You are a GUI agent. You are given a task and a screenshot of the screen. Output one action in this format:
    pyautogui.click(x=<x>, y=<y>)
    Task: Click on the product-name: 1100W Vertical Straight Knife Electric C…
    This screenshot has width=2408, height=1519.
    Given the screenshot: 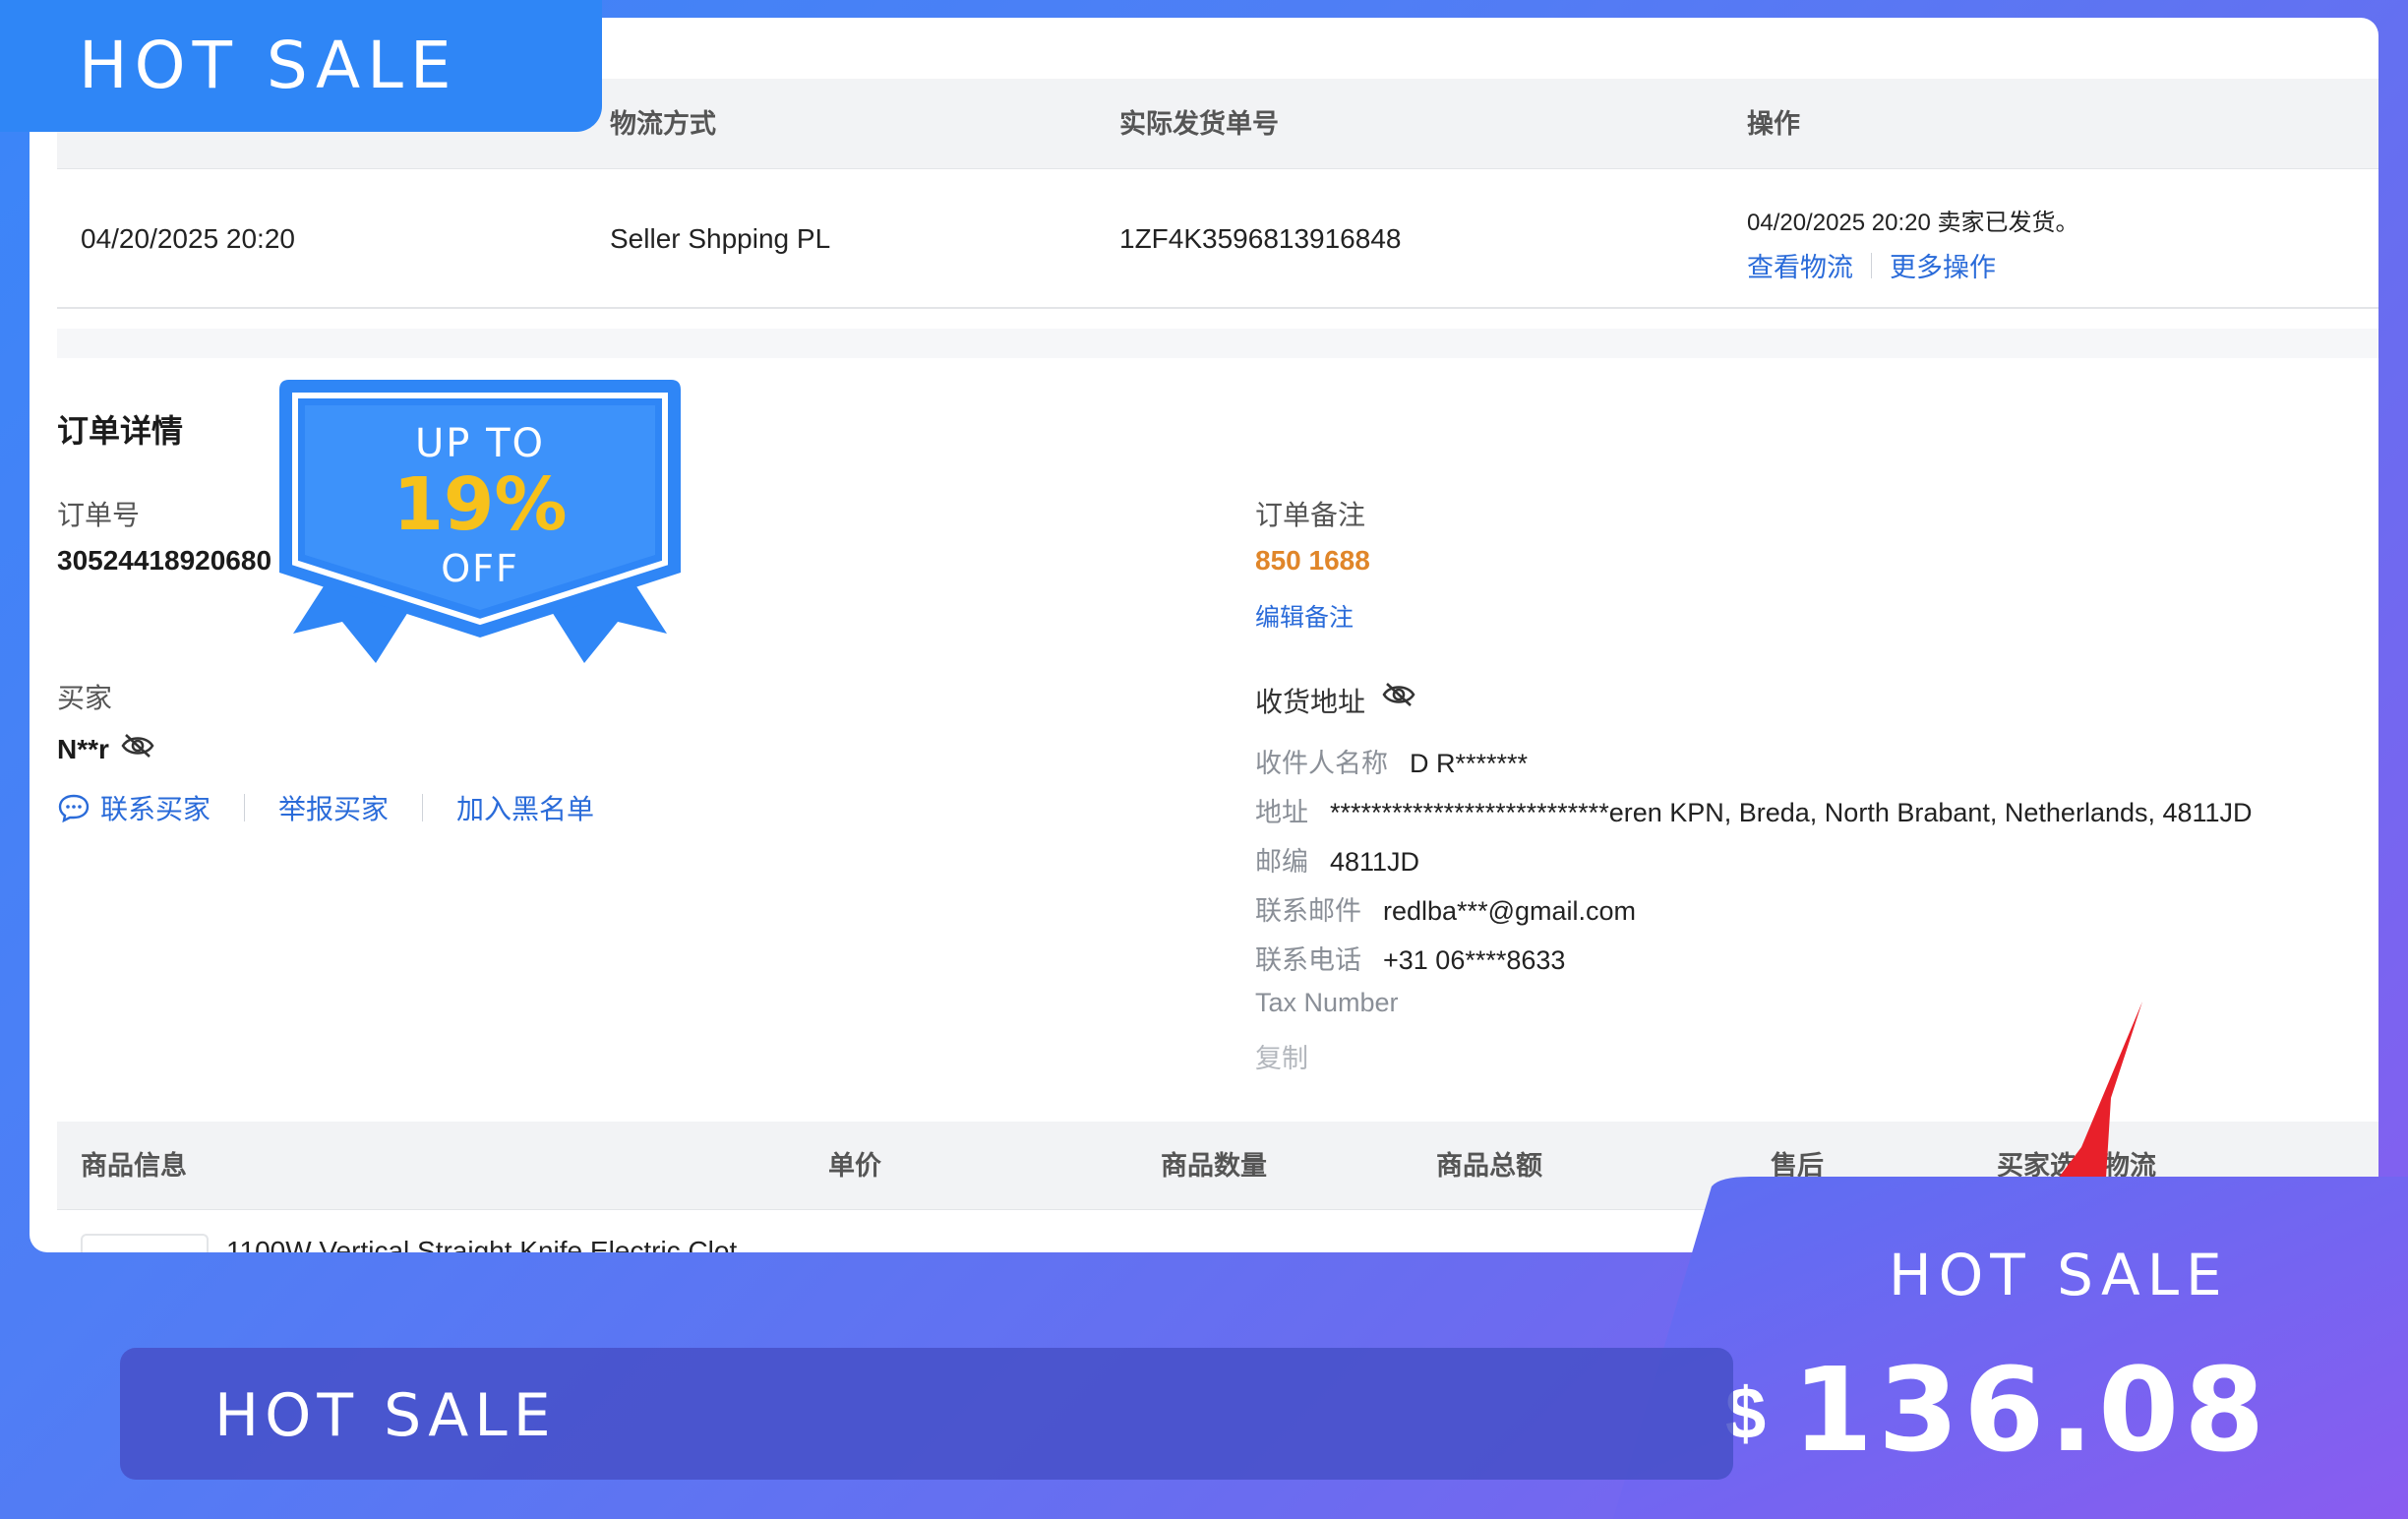 What is the action you would take?
    pyautogui.click(x=481, y=1244)
    